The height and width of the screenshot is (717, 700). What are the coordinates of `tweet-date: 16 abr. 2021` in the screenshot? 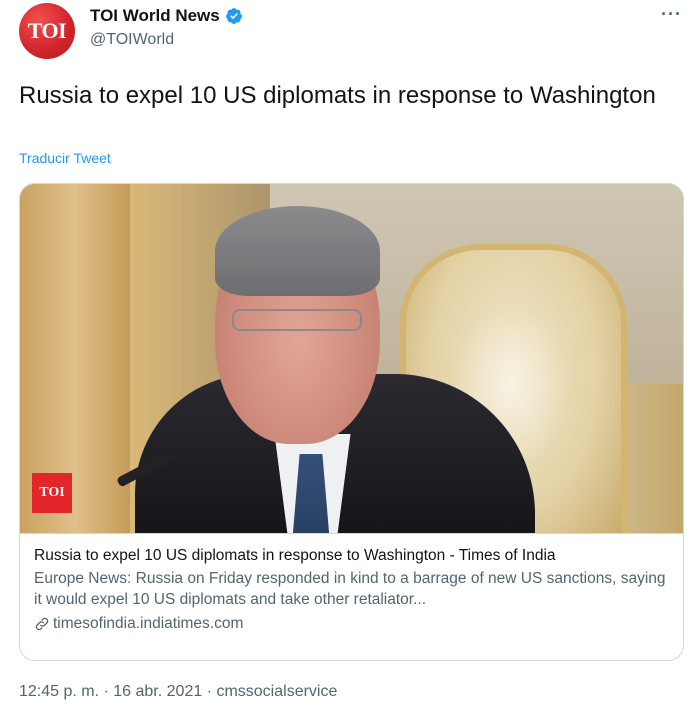 It's located at (157, 691).